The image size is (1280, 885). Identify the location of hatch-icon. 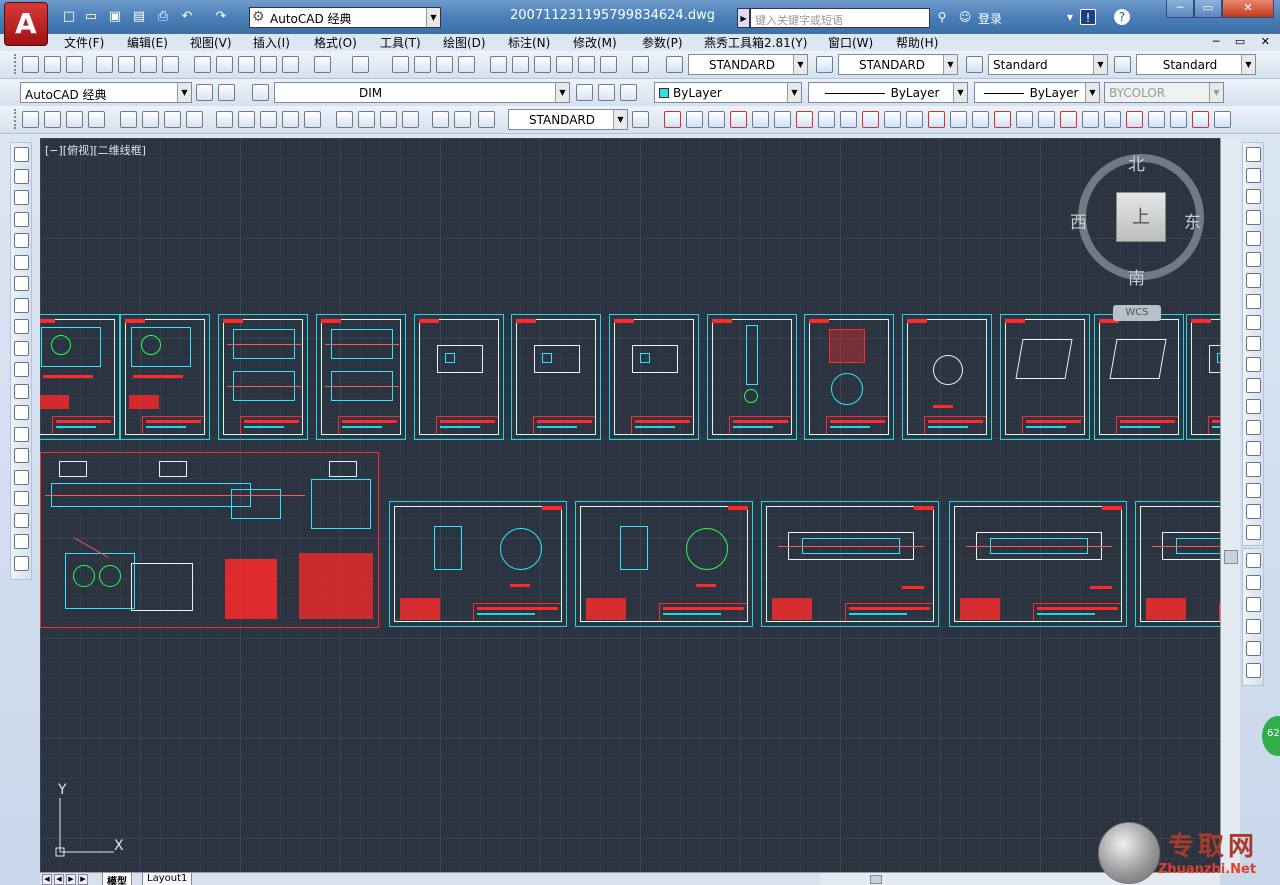
(21, 455).